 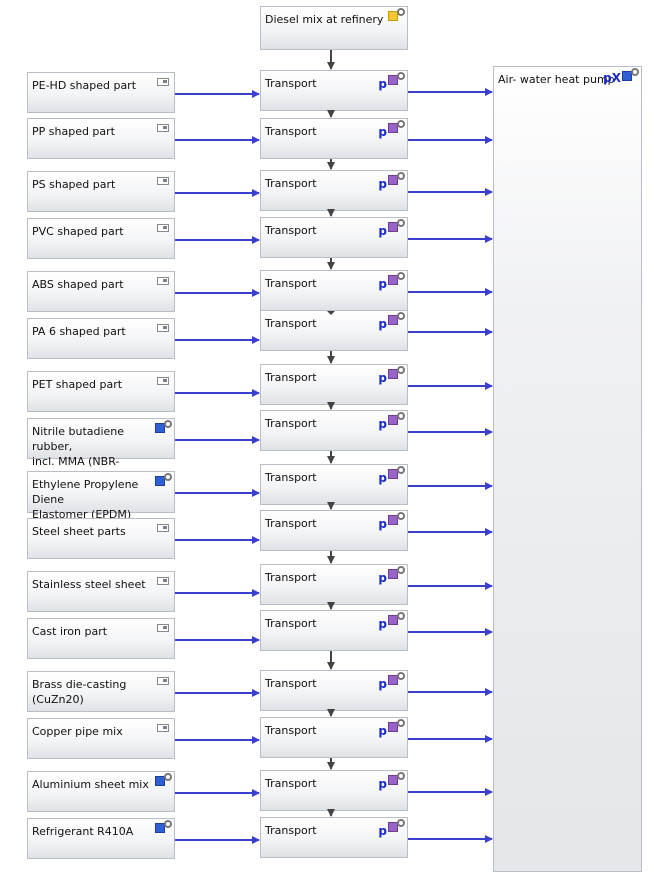 I want to click on connector-arrow, so click(x=331, y=313).